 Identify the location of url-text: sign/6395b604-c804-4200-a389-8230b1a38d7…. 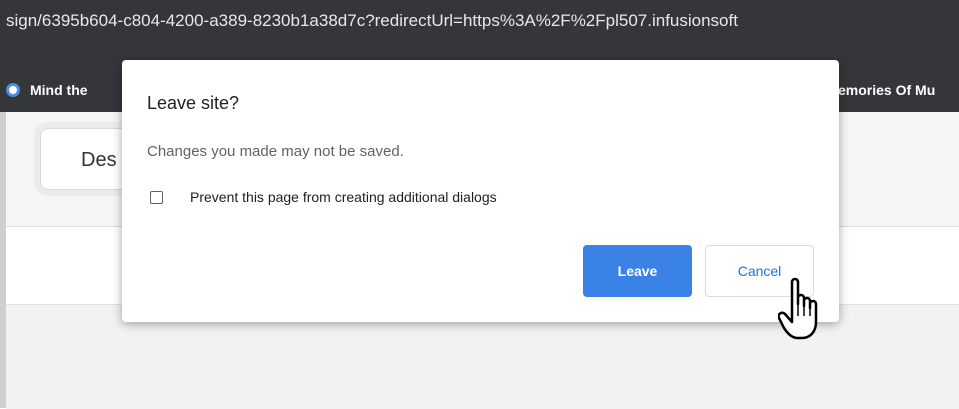
(372, 20).